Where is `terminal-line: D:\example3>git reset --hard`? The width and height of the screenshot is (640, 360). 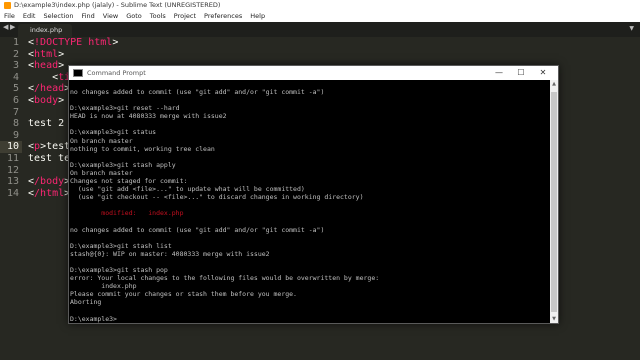
terminal-line: D:\example3>git reset --hard is located at coordinates (125, 108).